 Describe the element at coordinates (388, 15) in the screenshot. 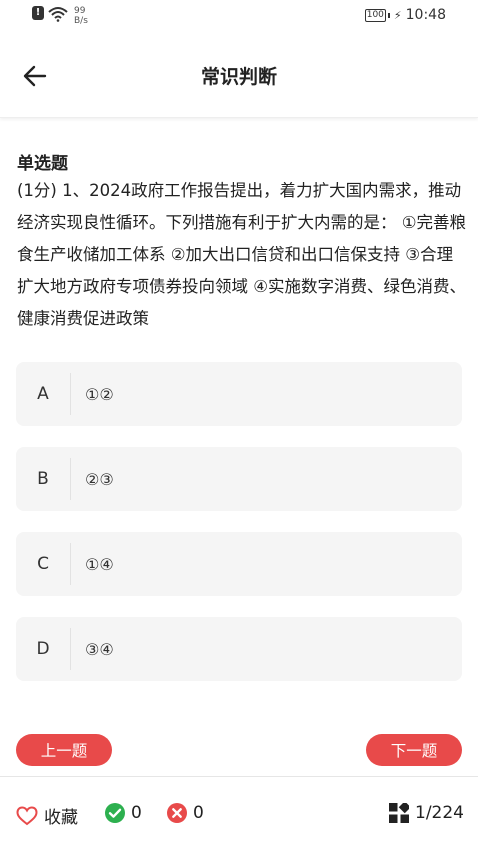

I see `battery-nub` at that location.